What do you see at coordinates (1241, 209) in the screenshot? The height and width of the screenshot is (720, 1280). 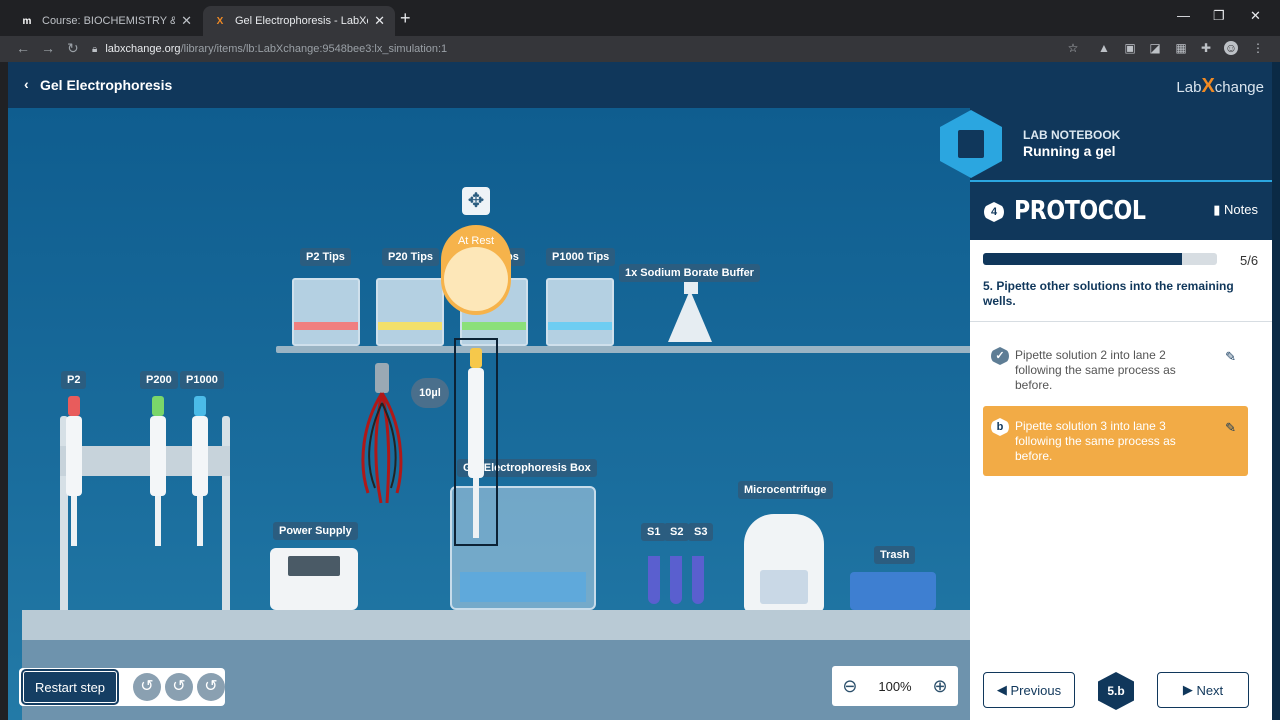 I see `notes-label: Notes` at bounding box center [1241, 209].